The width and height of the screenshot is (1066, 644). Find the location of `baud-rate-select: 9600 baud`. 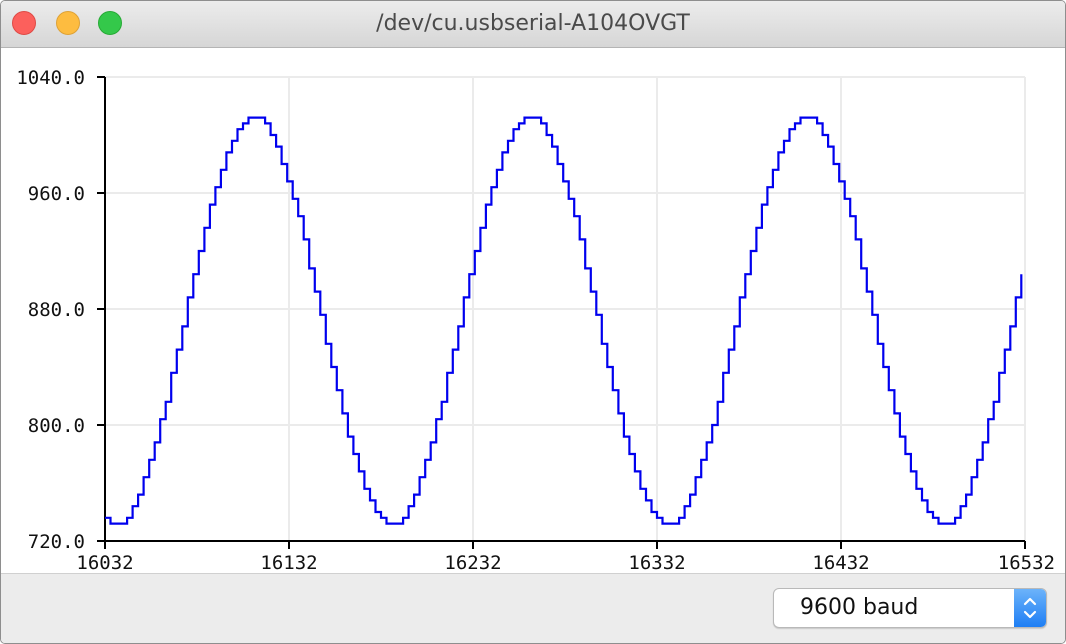

baud-rate-select: 9600 baud is located at coordinates (910, 608).